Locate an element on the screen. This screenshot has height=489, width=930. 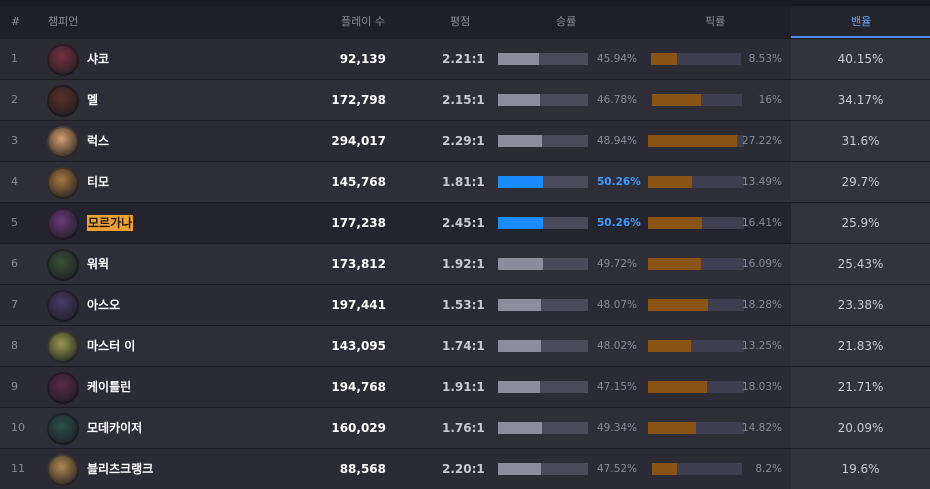
kda-value: 2.45:1 is located at coordinates (463, 223).